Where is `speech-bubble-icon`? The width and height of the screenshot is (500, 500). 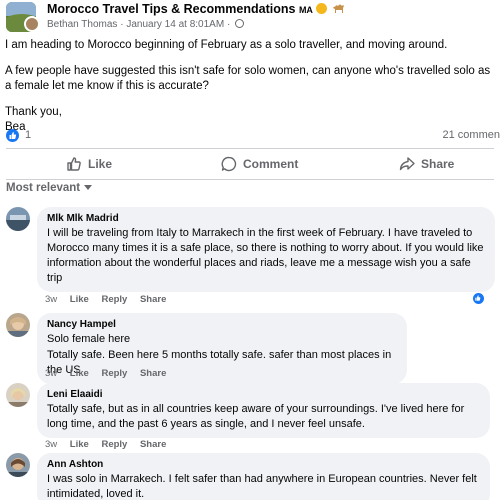 speech-bubble-icon is located at coordinates (229, 164).